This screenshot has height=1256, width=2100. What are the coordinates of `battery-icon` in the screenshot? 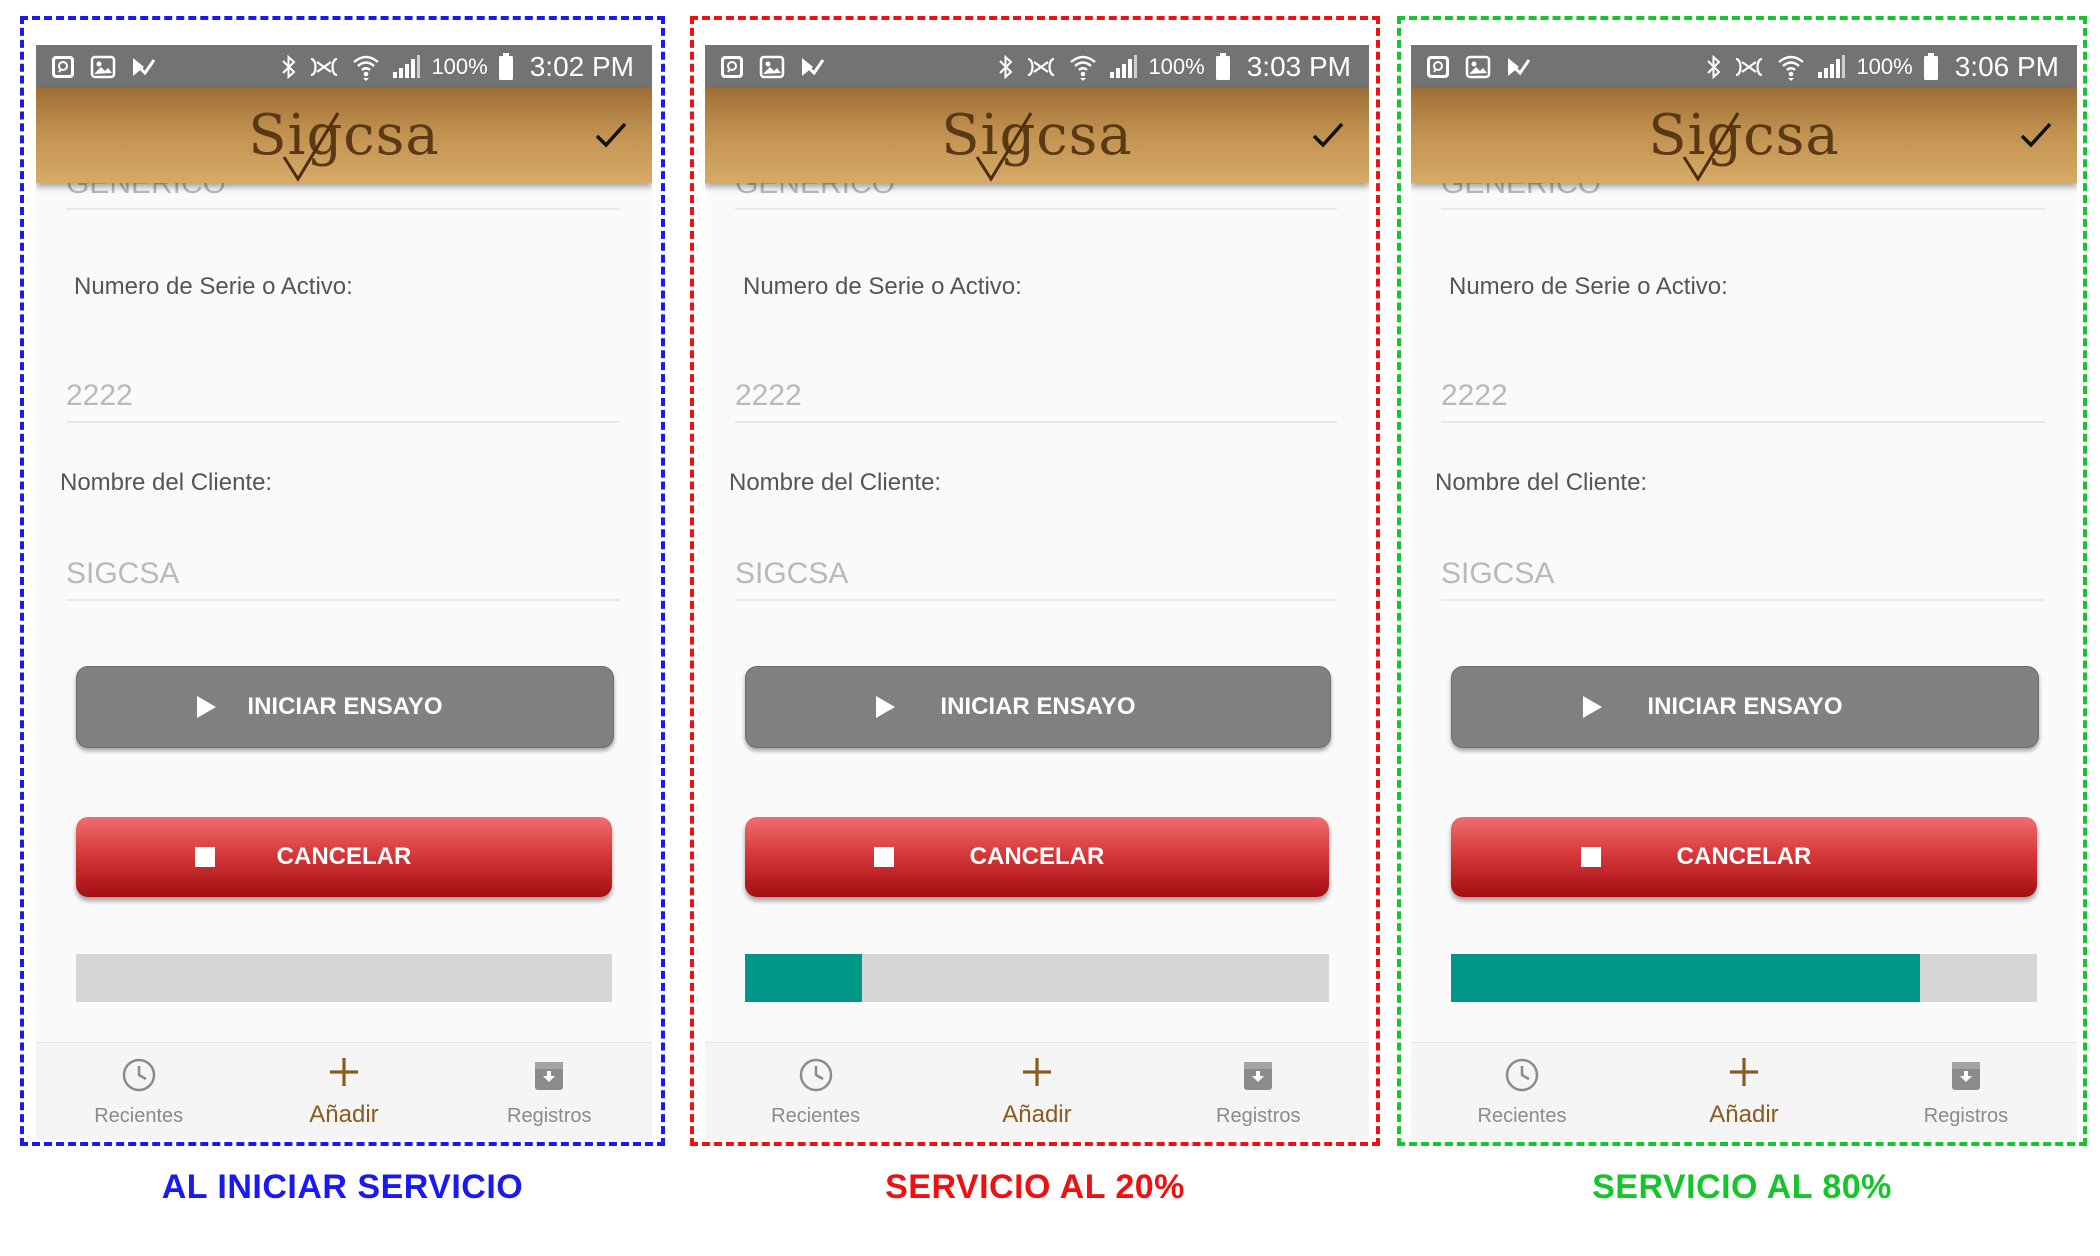 It's located at (1223, 66).